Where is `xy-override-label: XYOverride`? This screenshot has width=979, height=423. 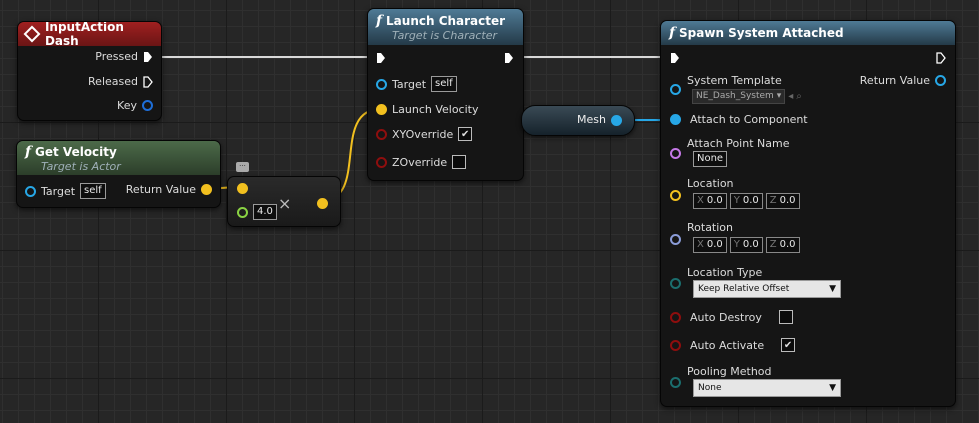 xy-override-label: XYOverride is located at coordinates (423, 134).